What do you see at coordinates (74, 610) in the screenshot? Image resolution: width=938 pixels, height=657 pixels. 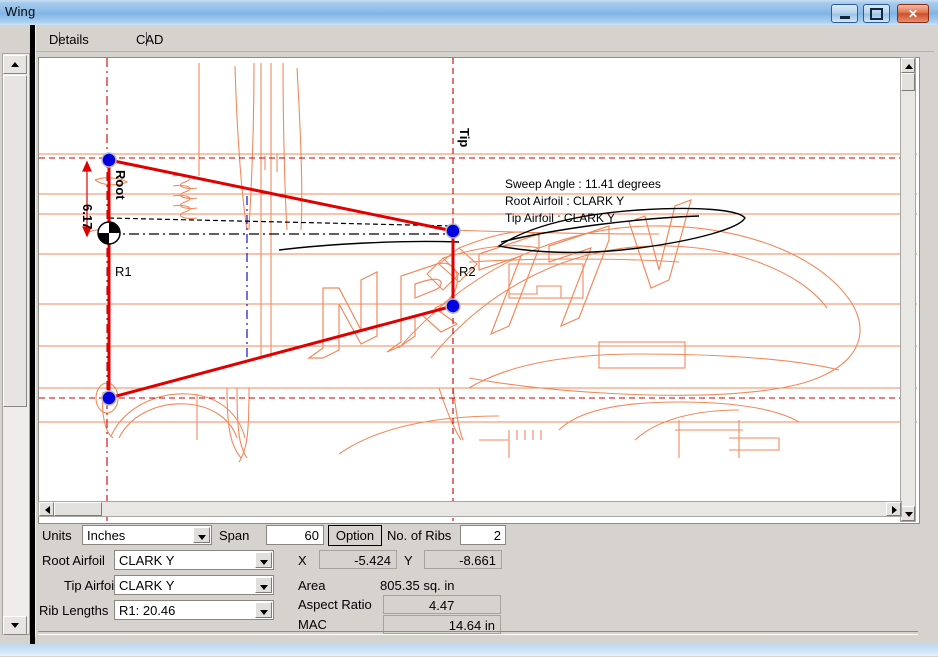 I see `rib-lengths-label: Rib Lengths` at bounding box center [74, 610].